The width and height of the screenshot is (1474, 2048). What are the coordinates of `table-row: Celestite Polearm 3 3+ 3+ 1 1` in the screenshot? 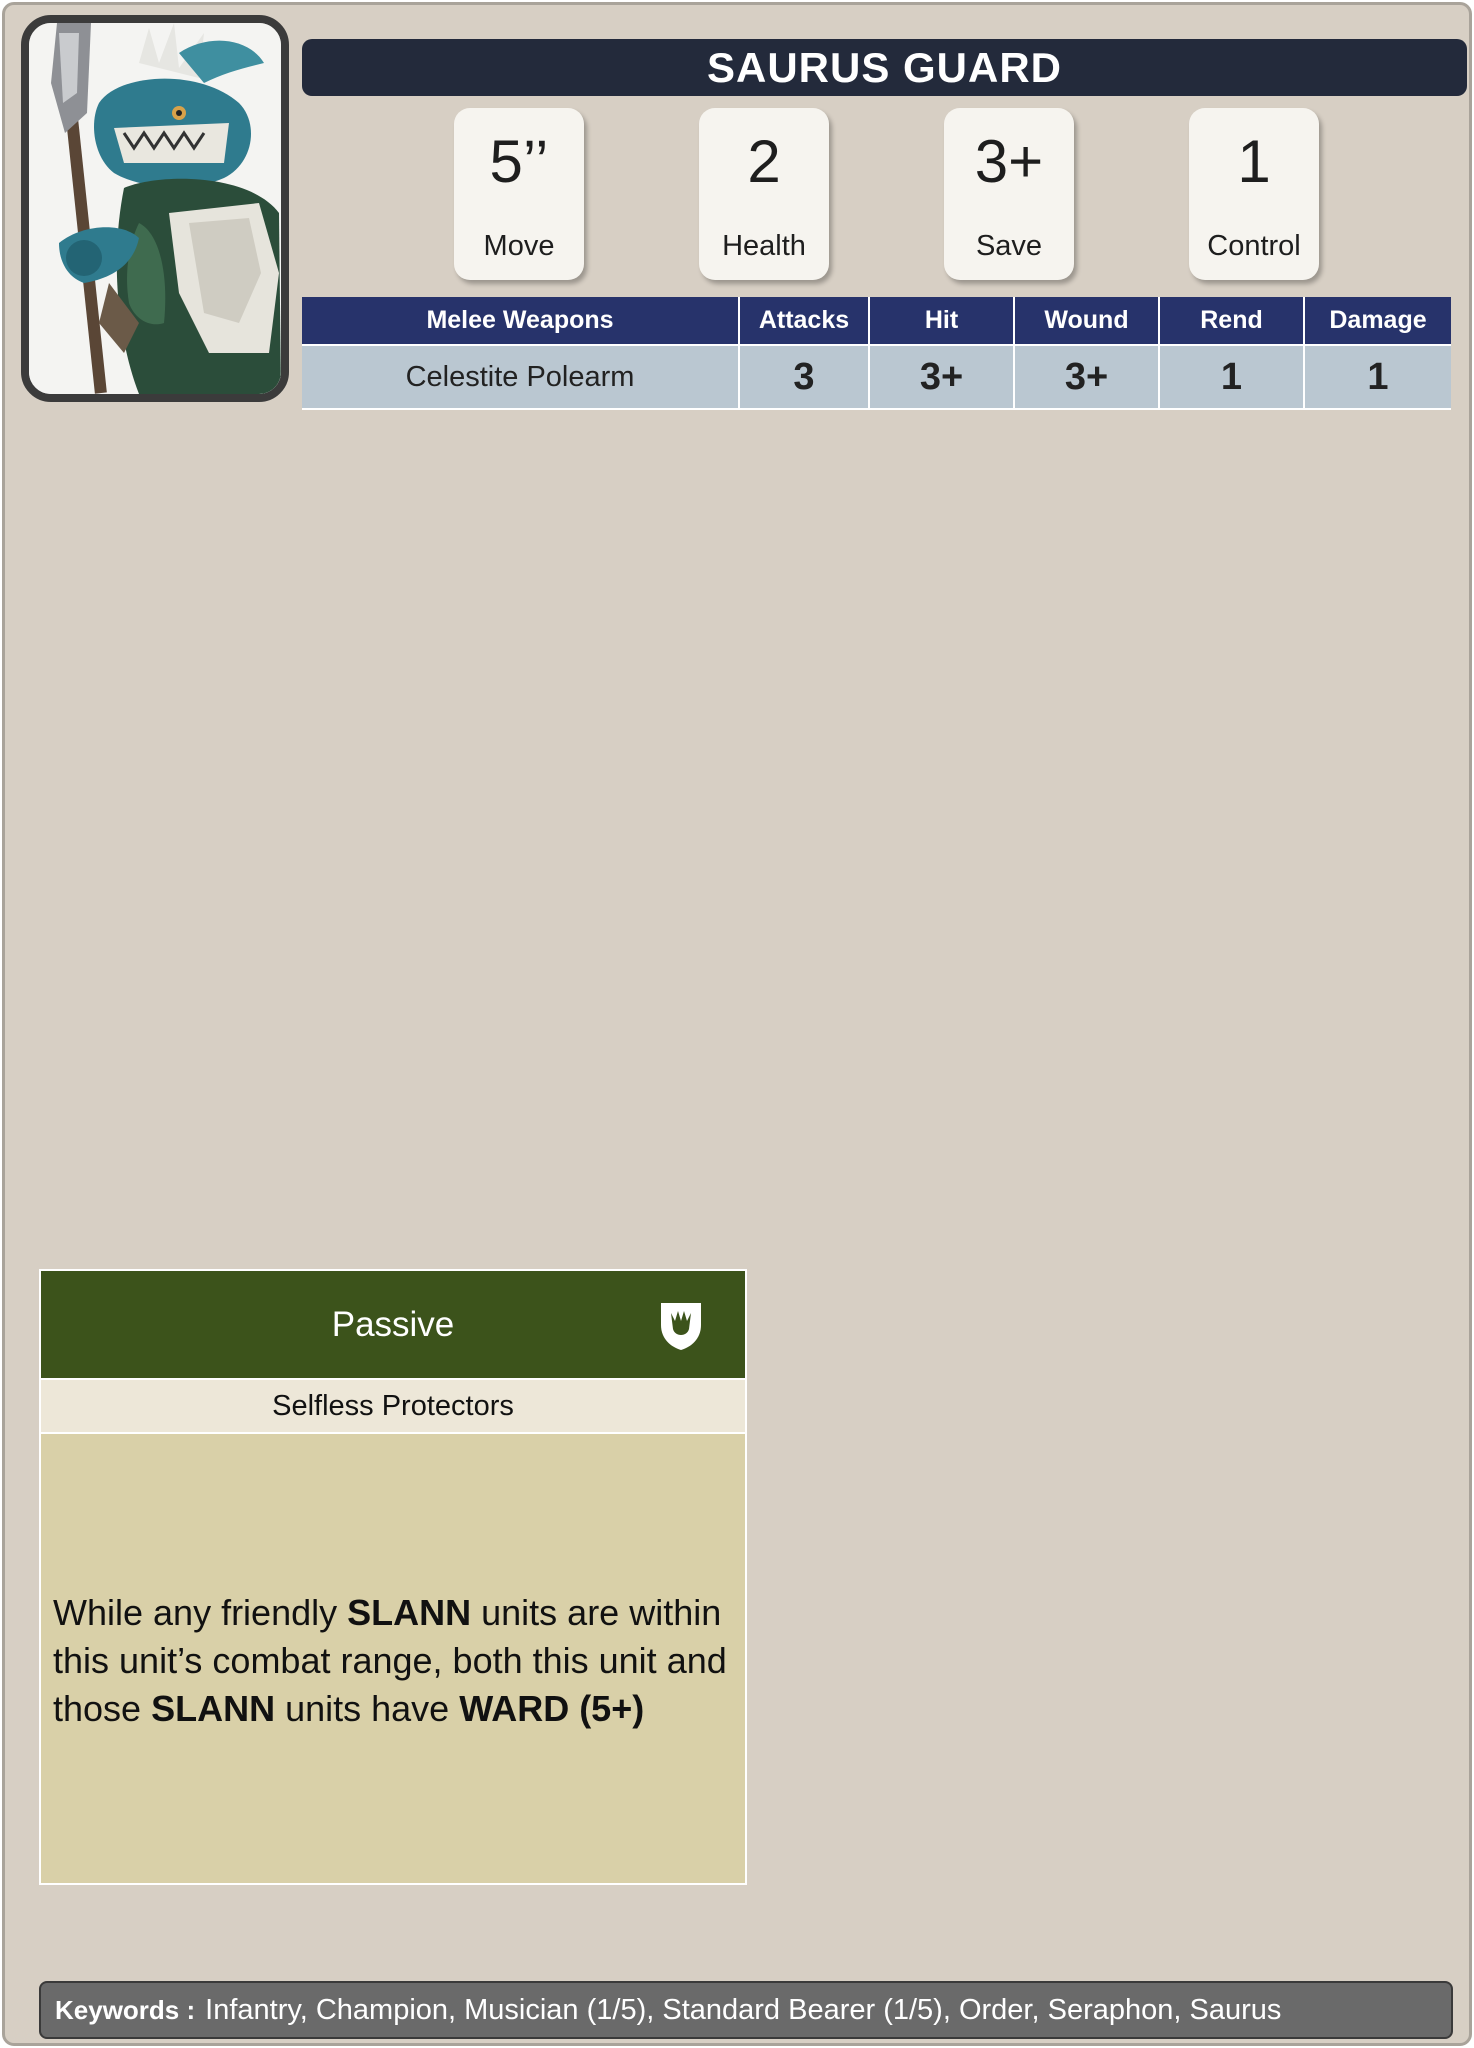 It's located at (876, 377).